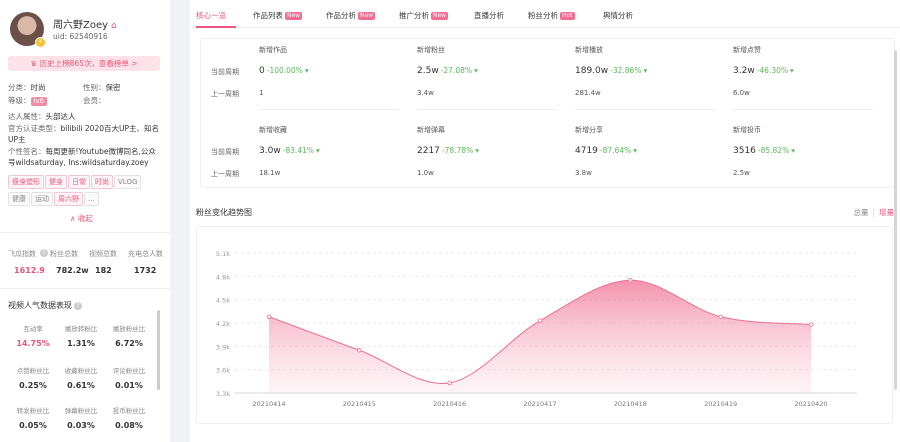 This screenshot has height=442, width=900. I want to click on tag-item: 时尚, so click(102, 182).